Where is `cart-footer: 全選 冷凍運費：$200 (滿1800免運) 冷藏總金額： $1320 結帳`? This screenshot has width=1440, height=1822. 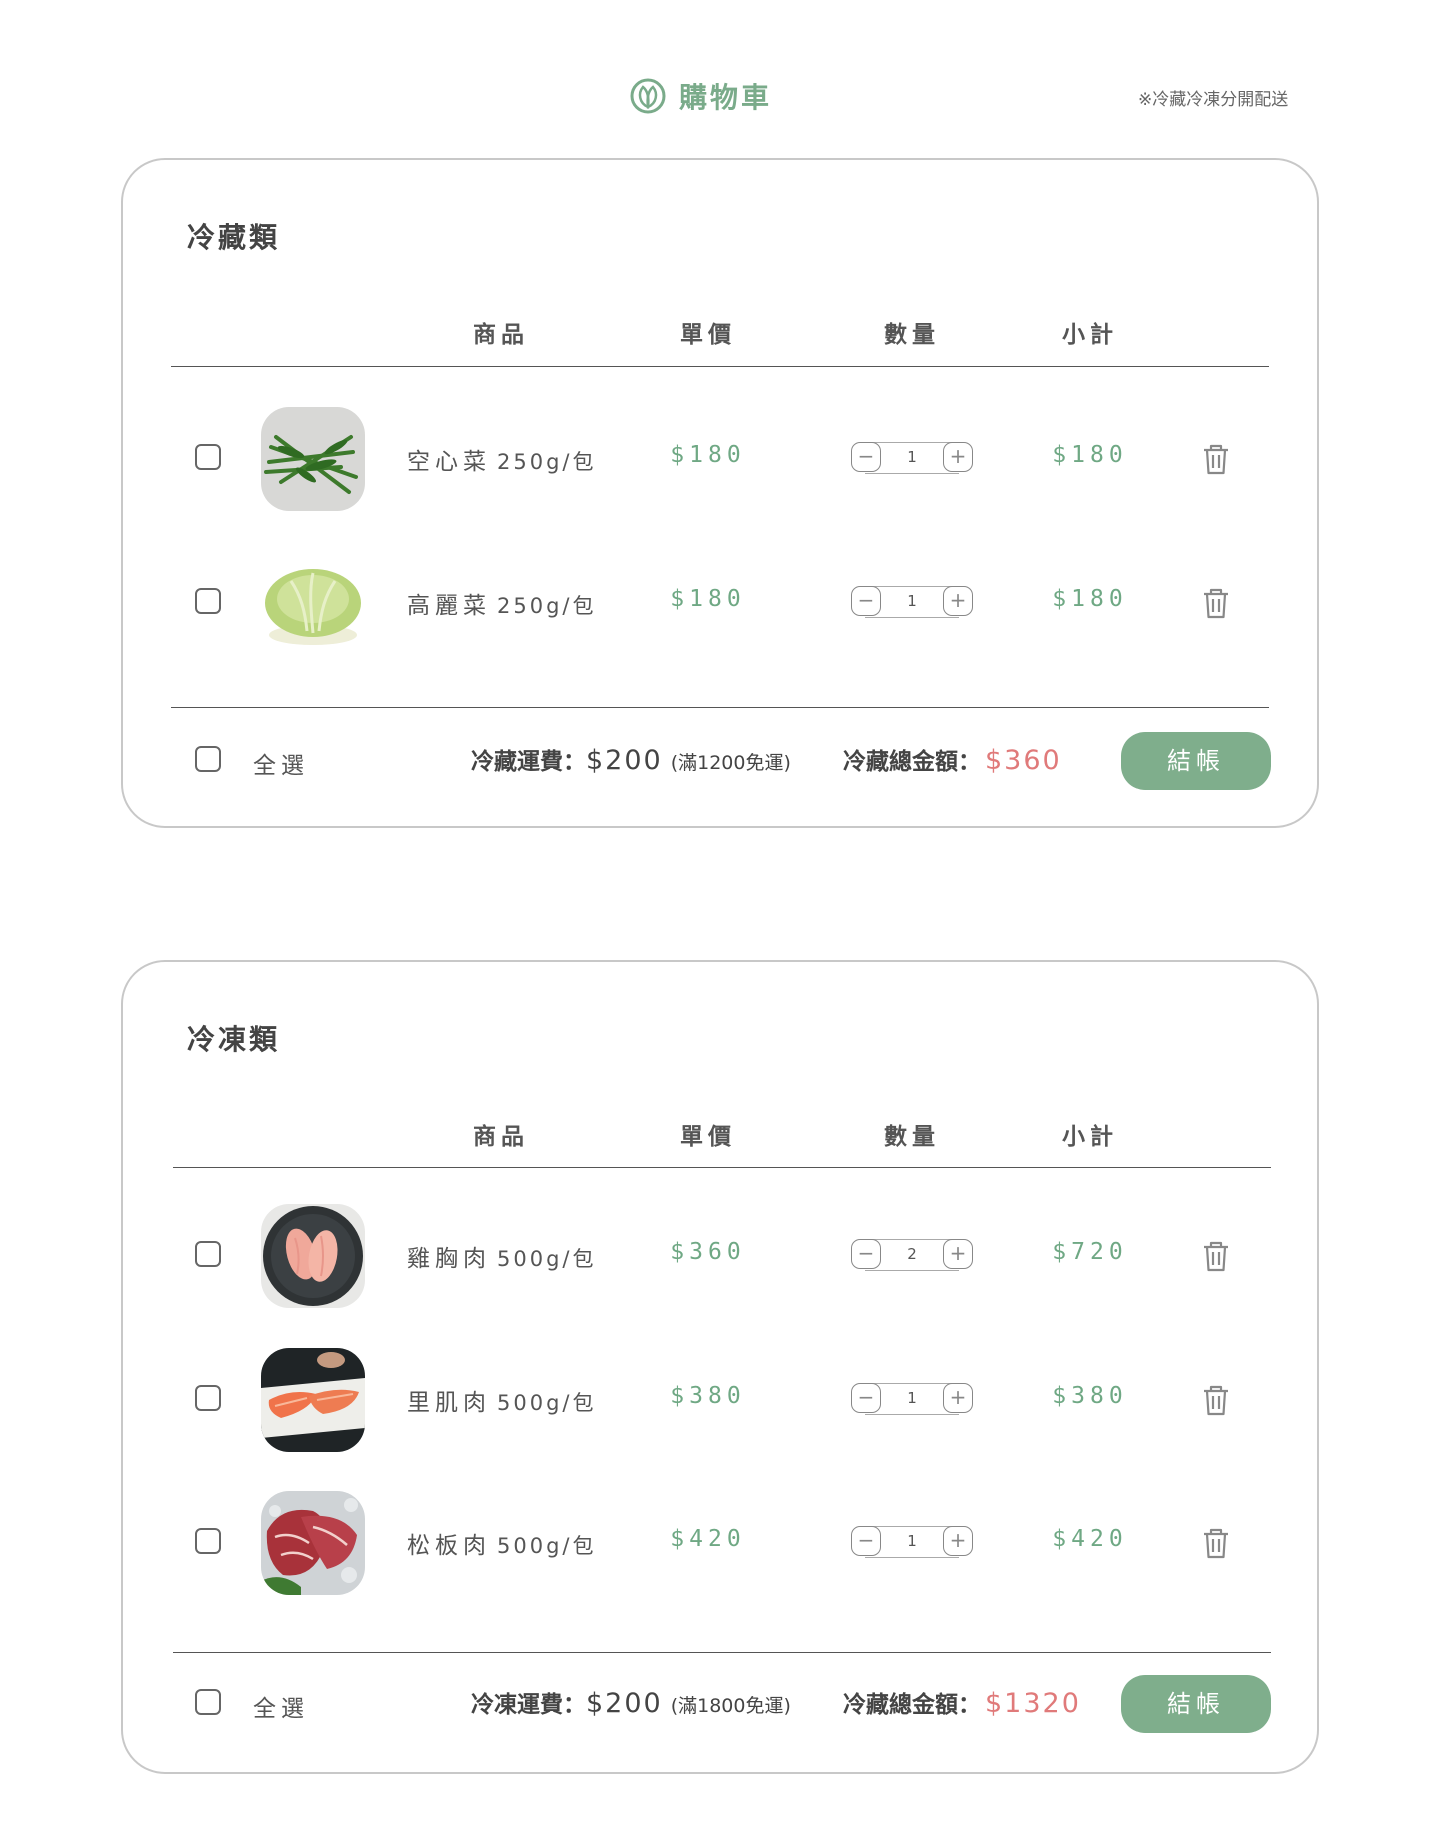 cart-footer: 全選 冷凍運費：$200 (滿1800免運) 冷藏總金額： $1320 結帳 is located at coordinates (720, 1706).